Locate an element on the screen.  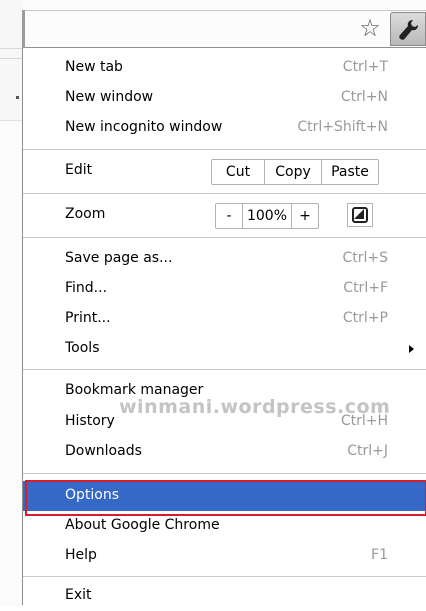
edit-button-group: Cut Copy Paste is located at coordinates (295, 172).